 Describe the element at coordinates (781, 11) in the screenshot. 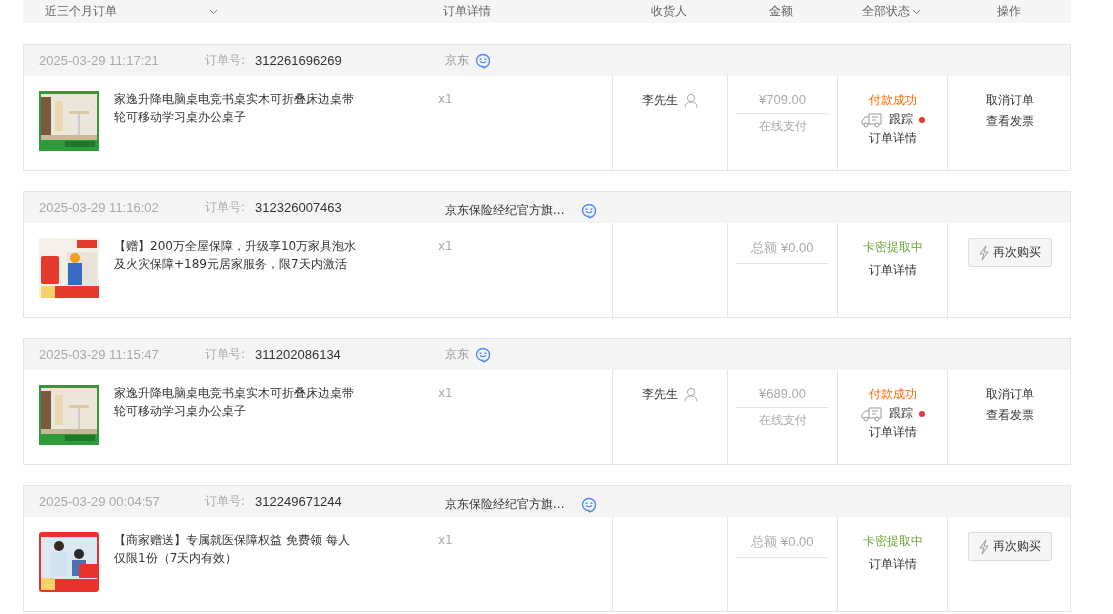

I see `column-header: 金额` at that location.